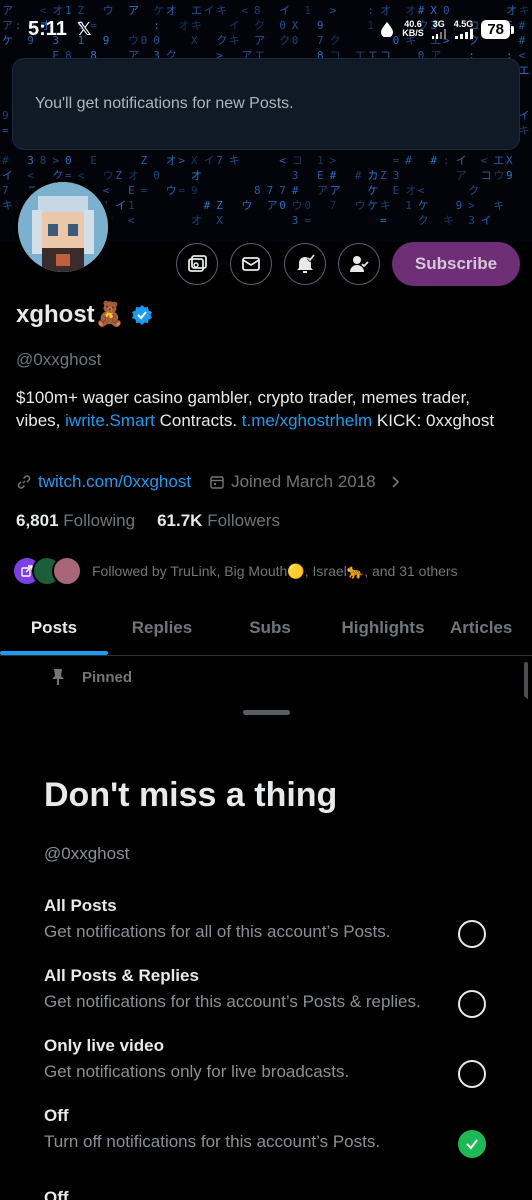  Describe the element at coordinates (395, 482) in the screenshot. I see `chevron-right-icon` at that location.